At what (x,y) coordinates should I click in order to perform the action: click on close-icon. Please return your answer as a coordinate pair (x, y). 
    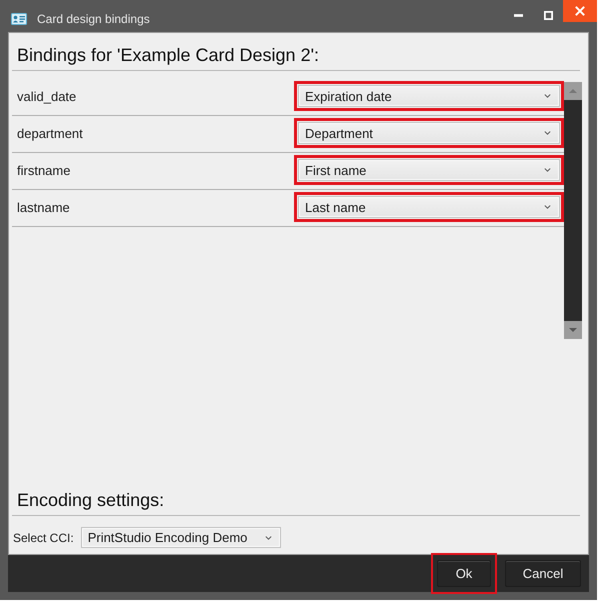
    Looking at the image, I should click on (580, 11).